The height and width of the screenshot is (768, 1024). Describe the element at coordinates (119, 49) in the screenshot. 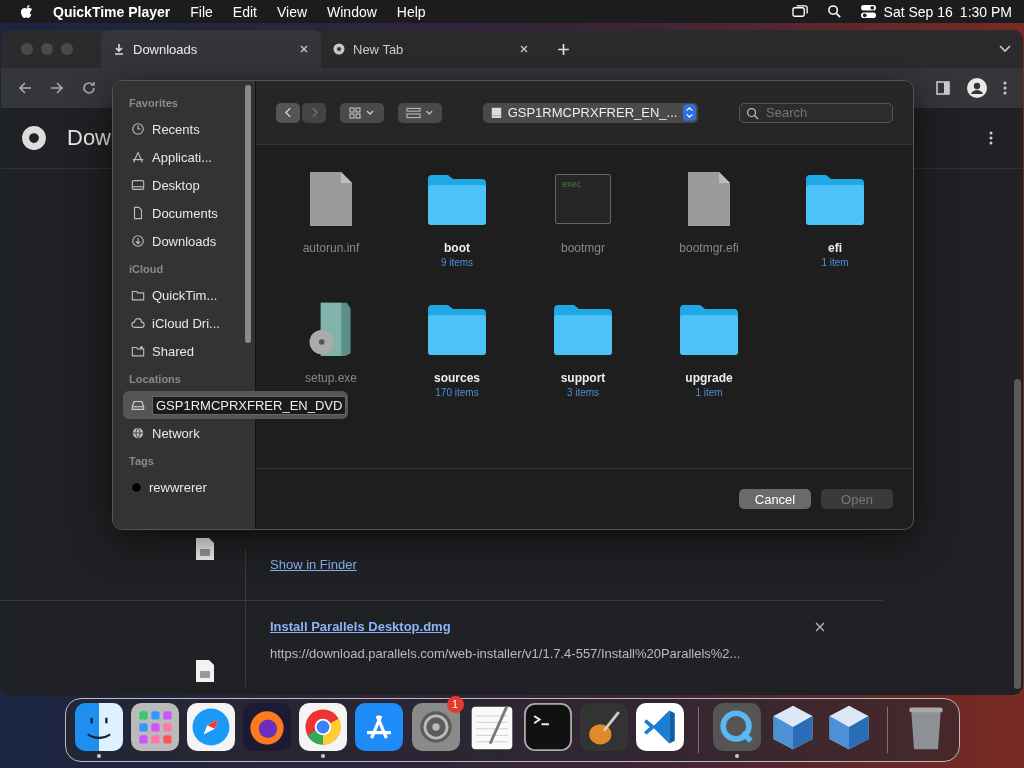

I see `download-icon` at that location.